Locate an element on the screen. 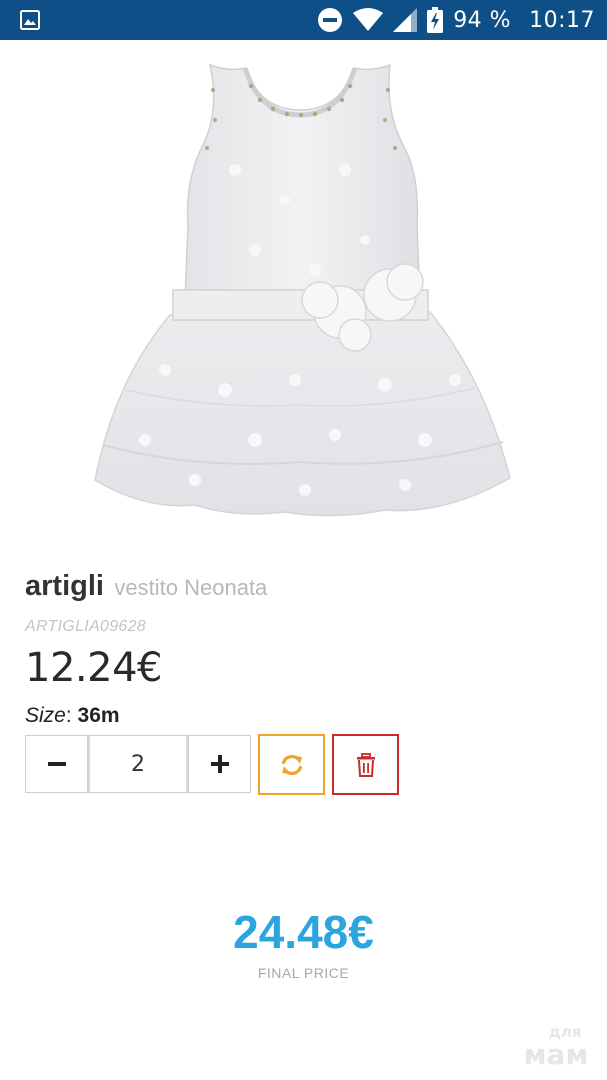 Image resolution: width=607 pixels, height=1080 pixels. increase-quantity-button is located at coordinates (219, 764).